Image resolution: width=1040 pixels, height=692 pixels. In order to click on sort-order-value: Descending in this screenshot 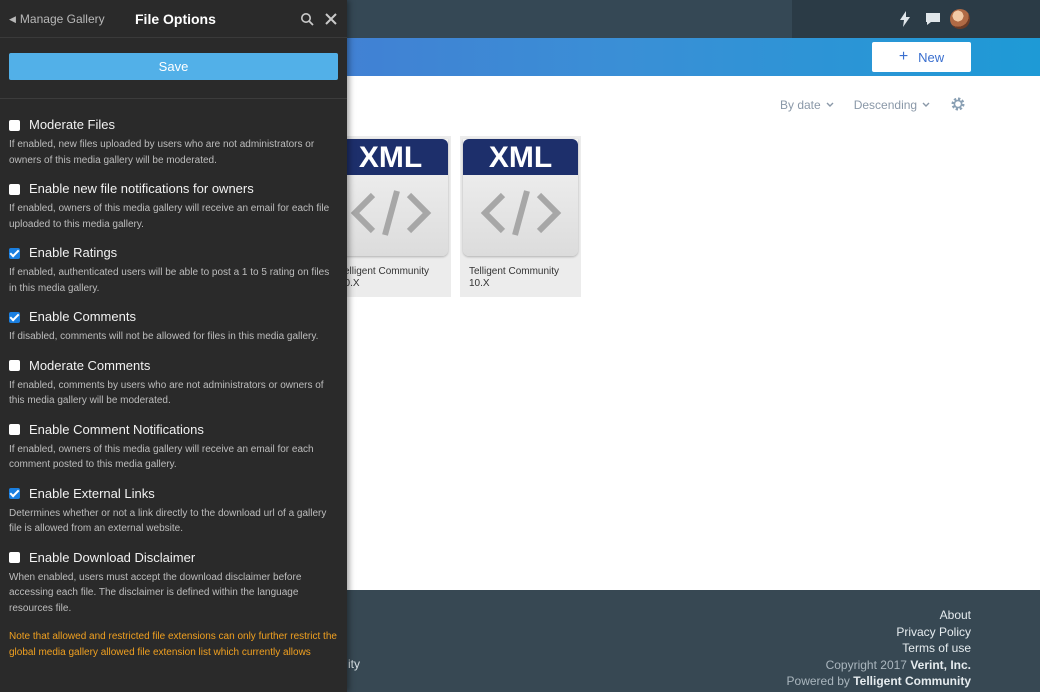, I will do `click(885, 105)`.